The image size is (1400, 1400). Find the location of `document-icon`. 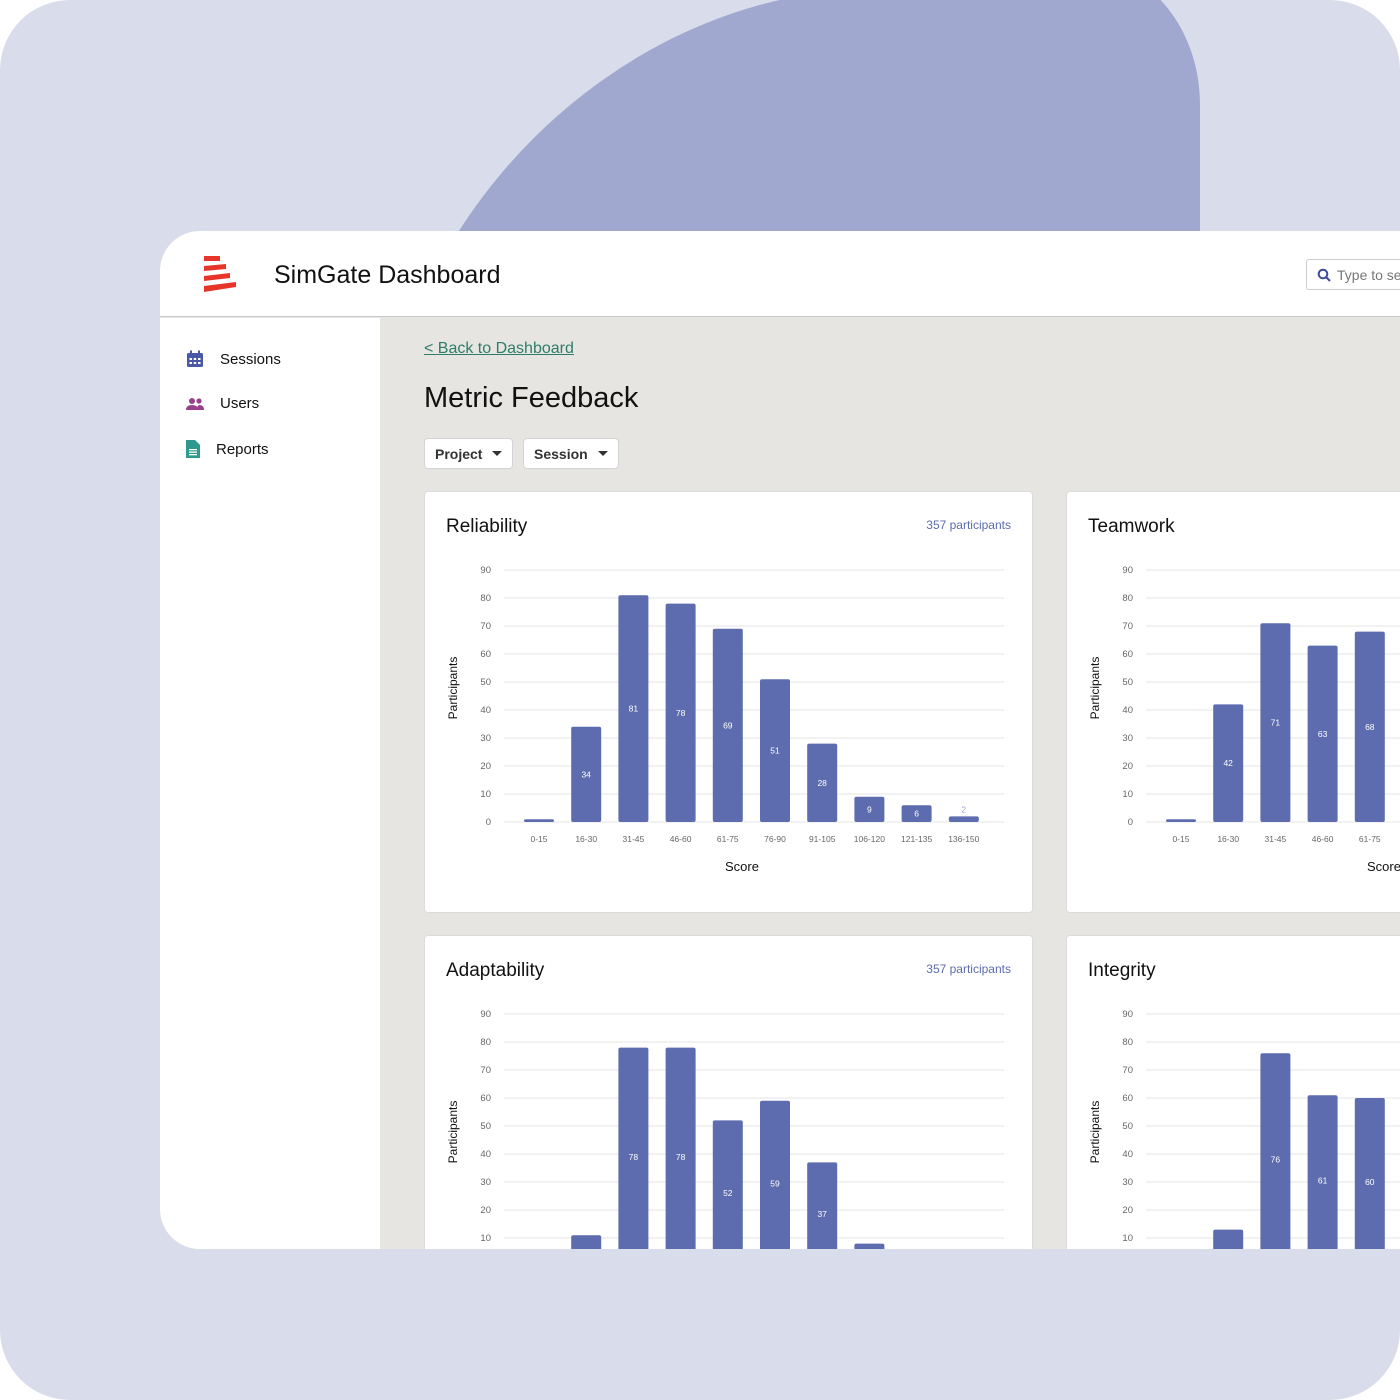

document-icon is located at coordinates (193, 449).